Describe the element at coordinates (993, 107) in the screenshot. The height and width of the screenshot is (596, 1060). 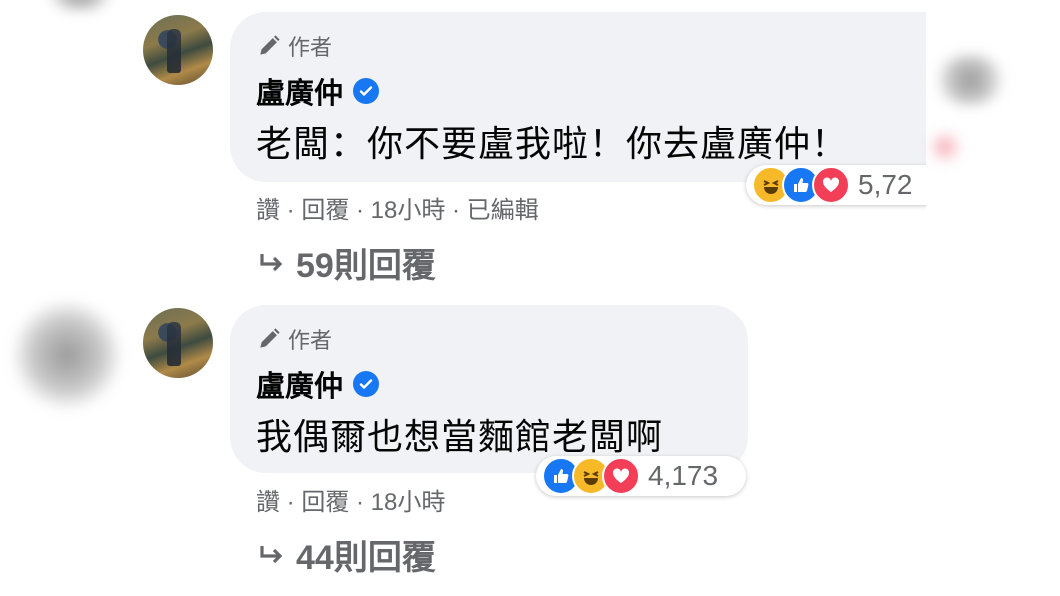
I see `crop-edge` at that location.